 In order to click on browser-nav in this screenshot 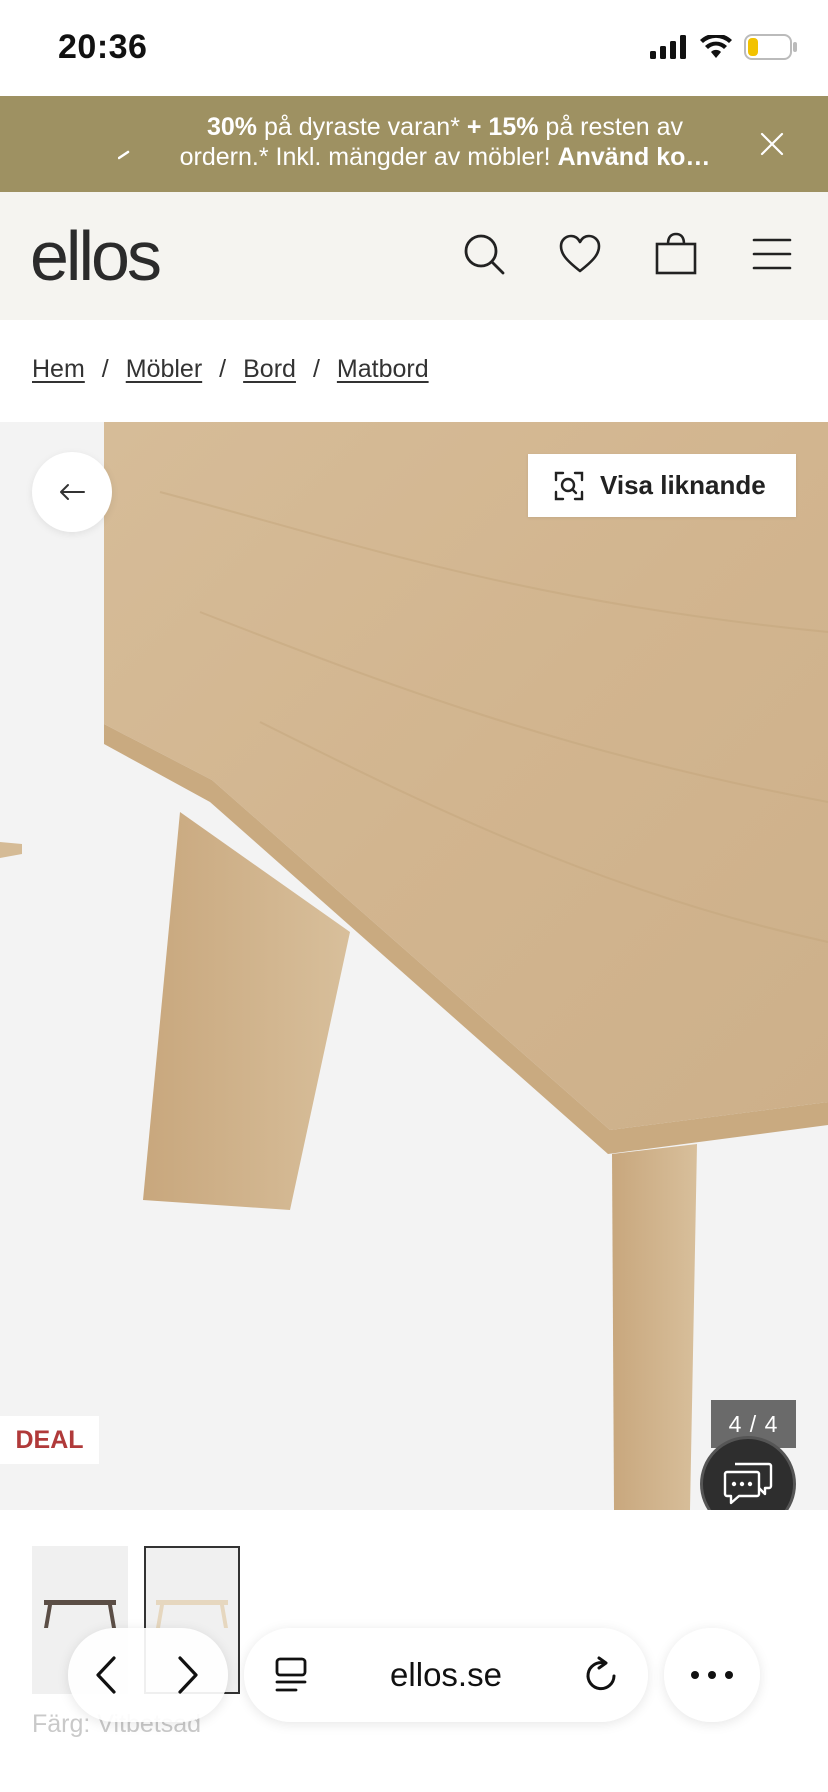, I will do `click(148, 1675)`.